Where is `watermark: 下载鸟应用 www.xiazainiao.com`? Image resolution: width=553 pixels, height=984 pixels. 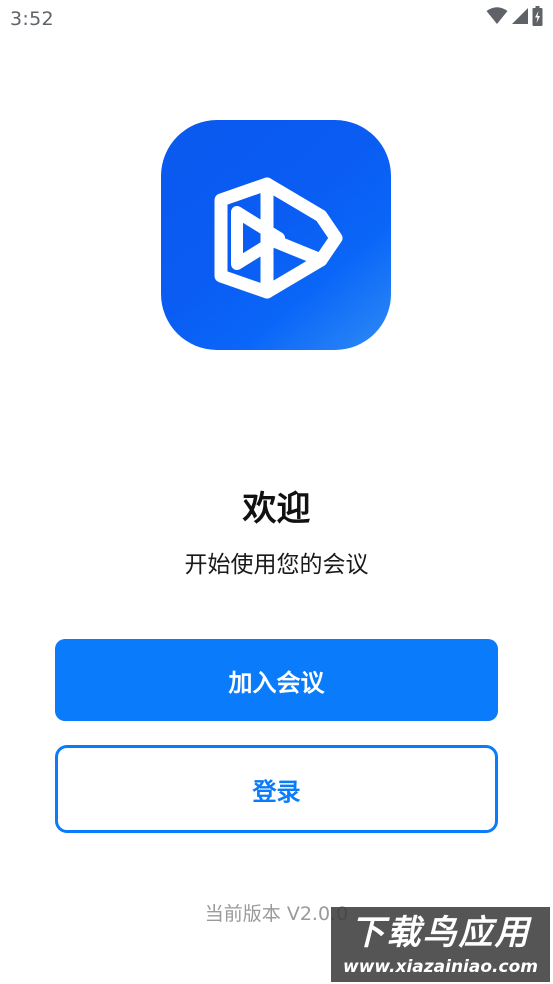 watermark: 下载鸟应用 www.xiazainiao.com is located at coordinates (440, 944).